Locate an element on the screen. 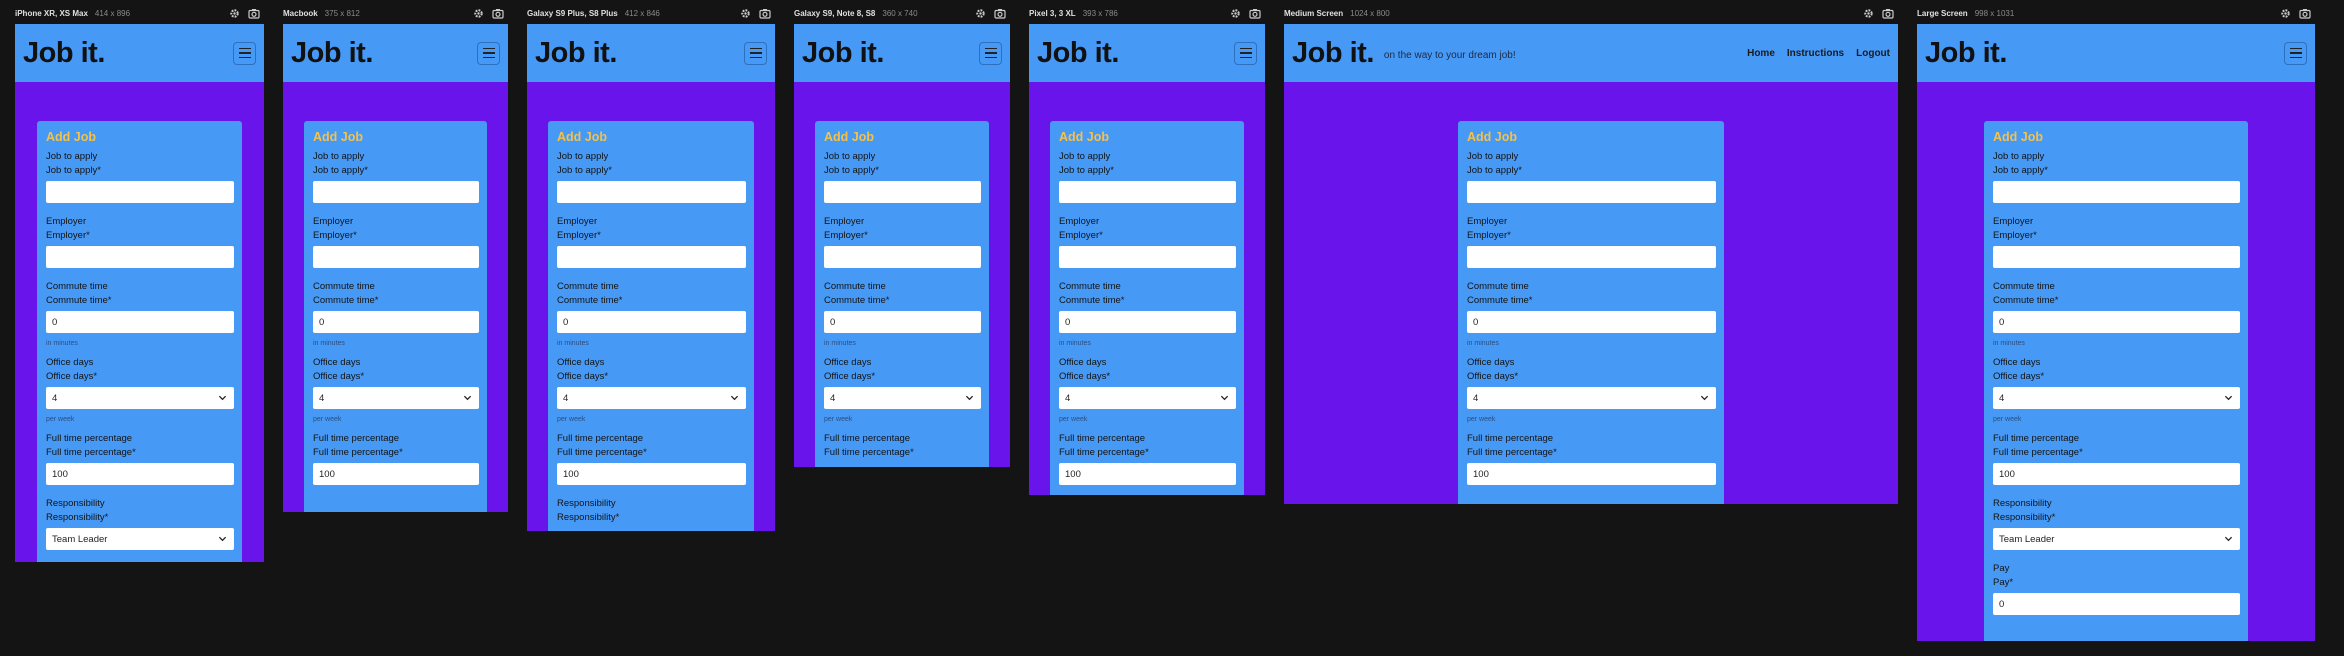 The width and height of the screenshot is (2344, 656). field-hint: in minutes is located at coordinates (840, 343).